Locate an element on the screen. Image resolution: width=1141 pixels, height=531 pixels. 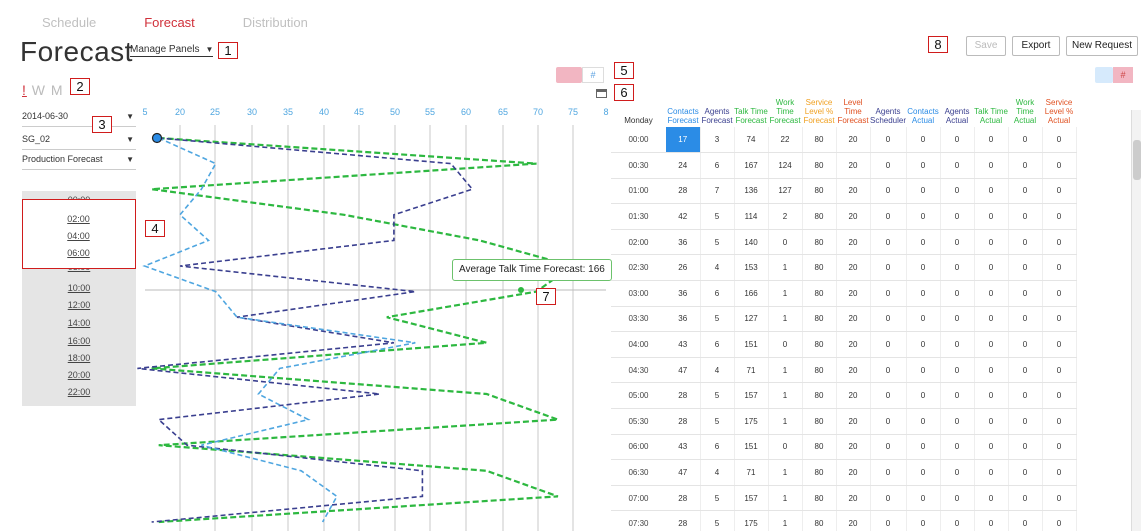
table-cell: 28 is located at coordinates (683, 396).